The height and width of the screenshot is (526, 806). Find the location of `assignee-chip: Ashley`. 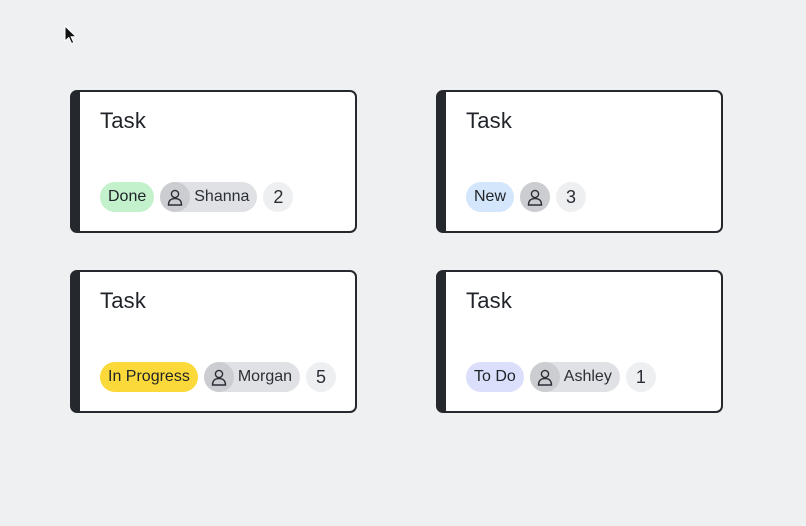

assignee-chip: Ashley is located at coordinates (574, 377).